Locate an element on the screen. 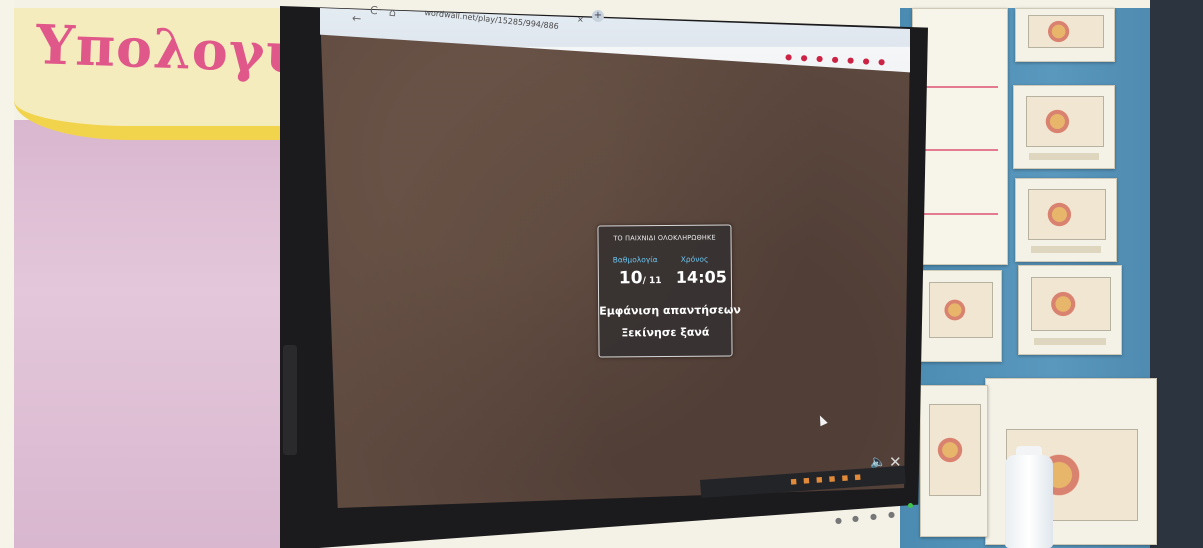  score-number: 10 is located at coordinates (630, 278).